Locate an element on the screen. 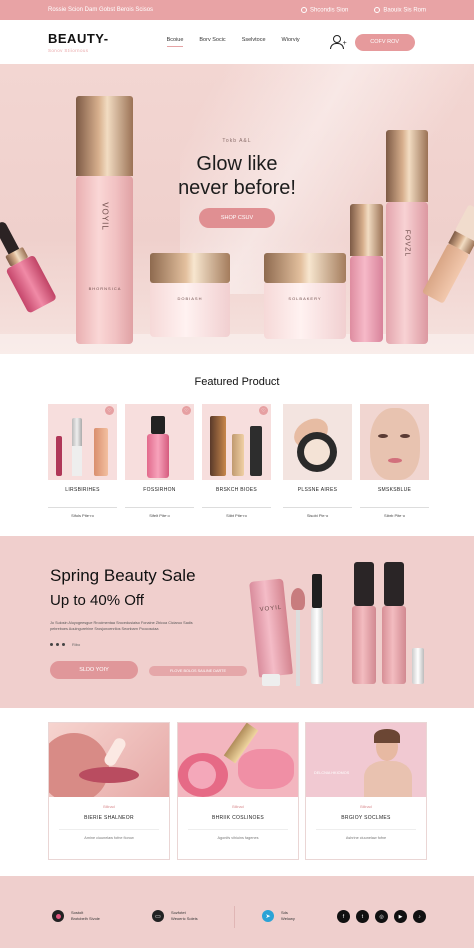 The height and width of the screenshot is (948, 474). brand: BEAUTY- Sonov Stiiornous is located at coordinates (78, 42).